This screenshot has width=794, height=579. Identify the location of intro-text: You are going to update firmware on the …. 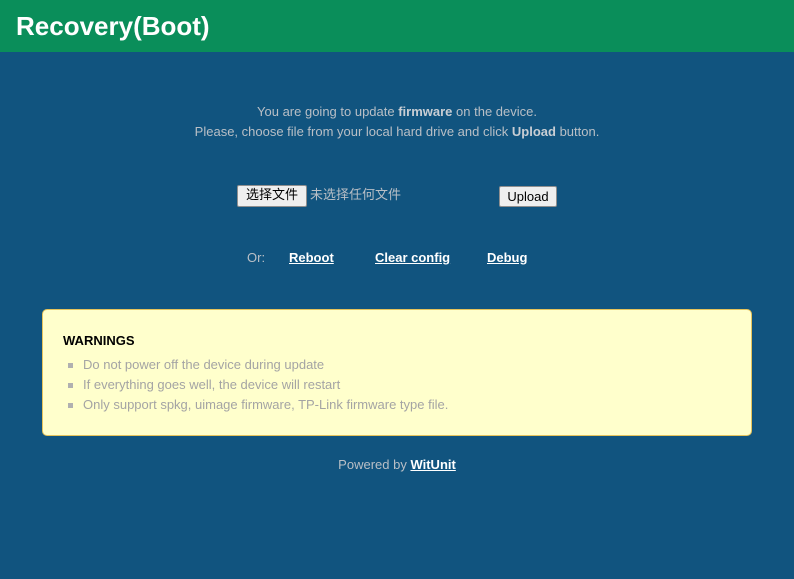
(397, 122).